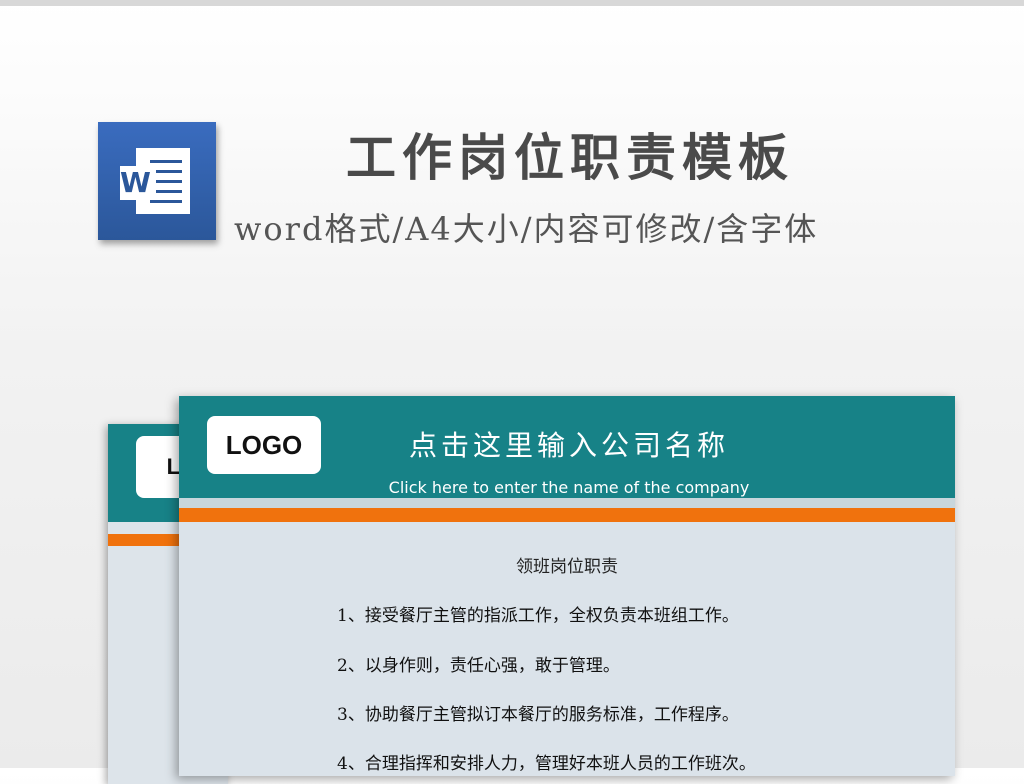  What do you see at coordinates (157, 181) in the screenshot?
I see `word-icon: W` at bounding box center [157, 181].